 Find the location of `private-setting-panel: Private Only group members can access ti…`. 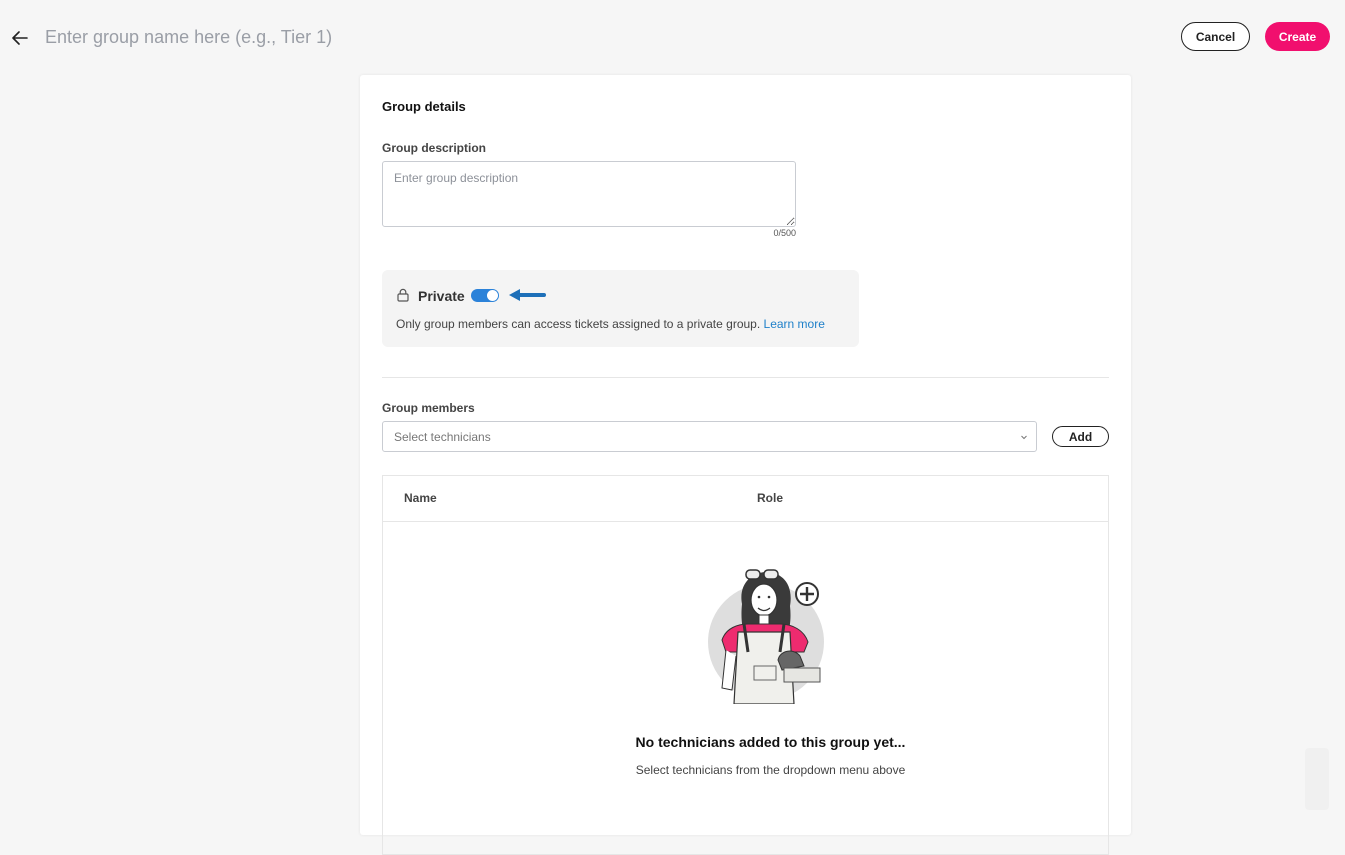

private-setting-panel: Private Only group members can access ti… is located at coordinates (620, 308).